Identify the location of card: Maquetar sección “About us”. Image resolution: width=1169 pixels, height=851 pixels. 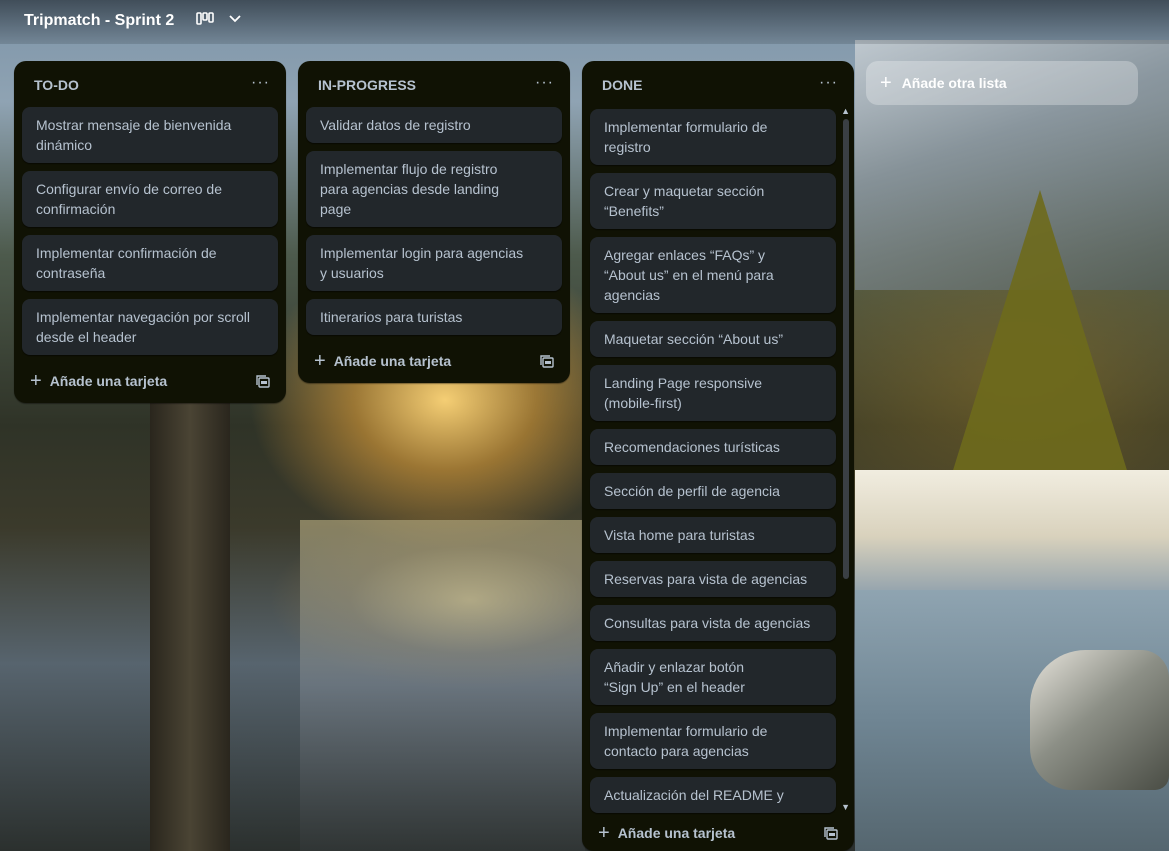
(713, 339).